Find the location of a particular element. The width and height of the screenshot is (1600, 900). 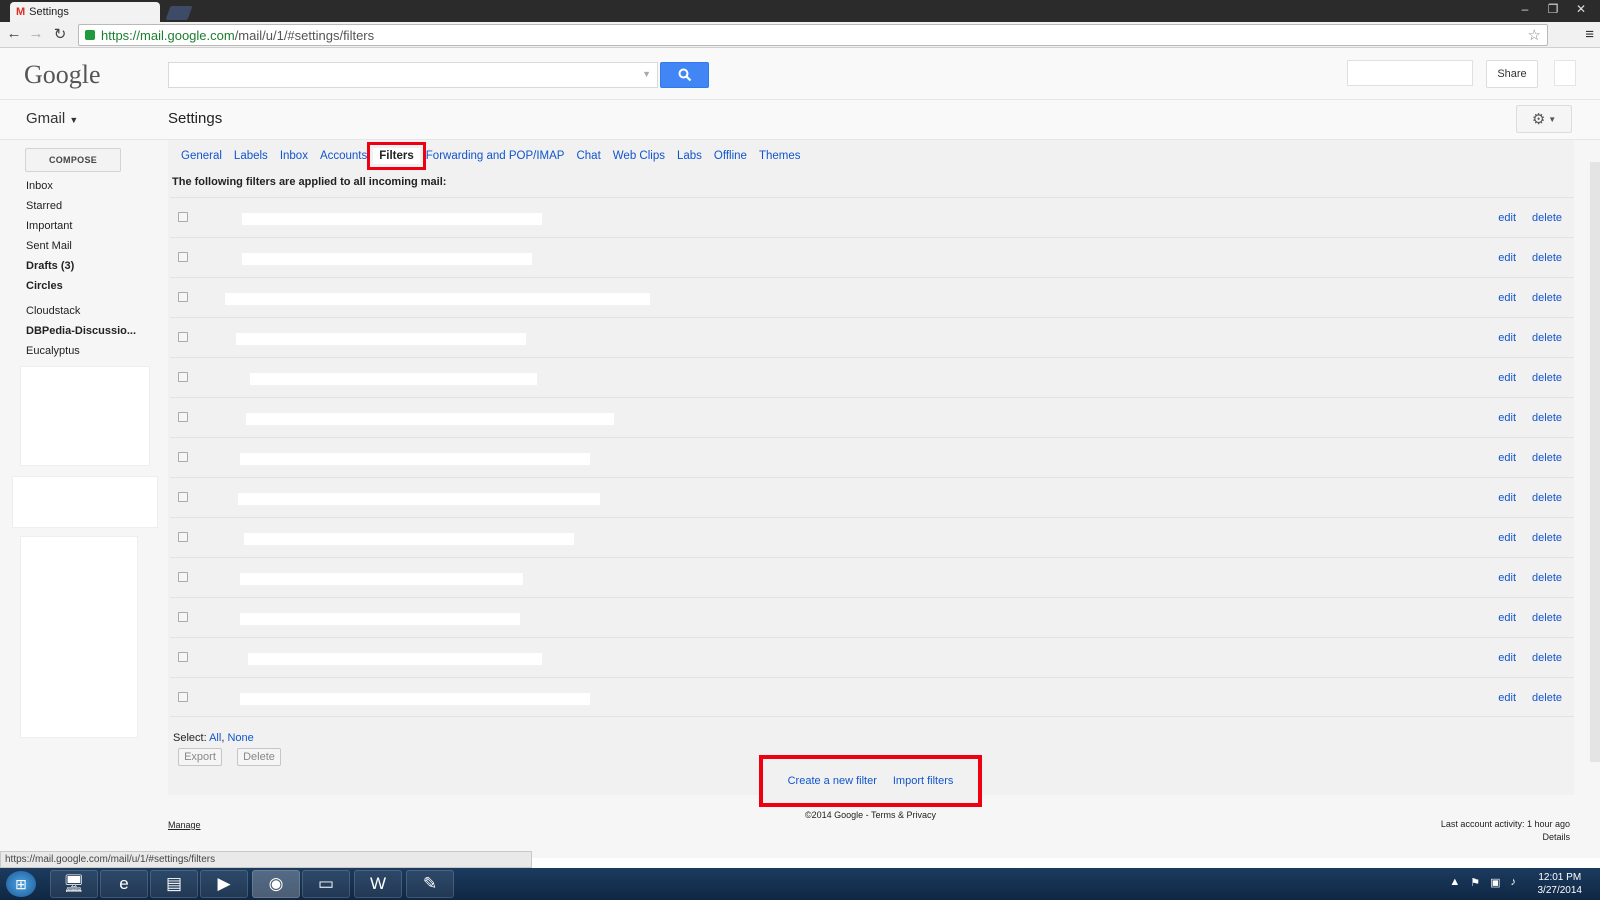

compose-button: COMPOSE is located at coordinates (73, 160).